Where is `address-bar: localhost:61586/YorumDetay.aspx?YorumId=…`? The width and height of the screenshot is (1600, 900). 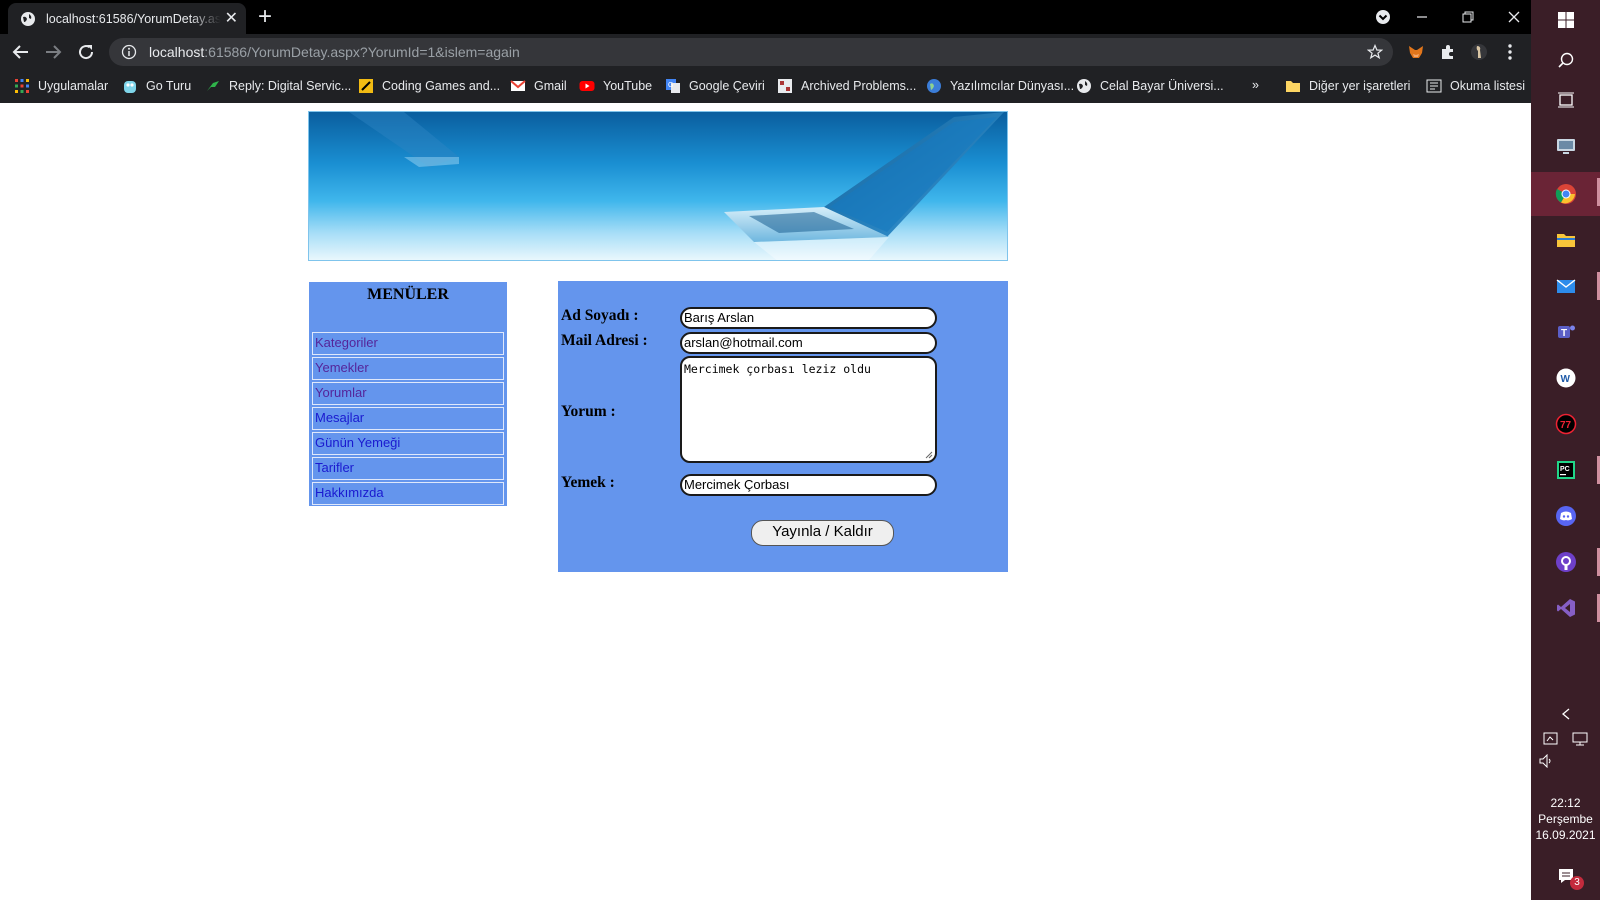 address-bar: localhost:61586/YorumDetay.aspx?YorumId=… is located at coordinates (751, 52).